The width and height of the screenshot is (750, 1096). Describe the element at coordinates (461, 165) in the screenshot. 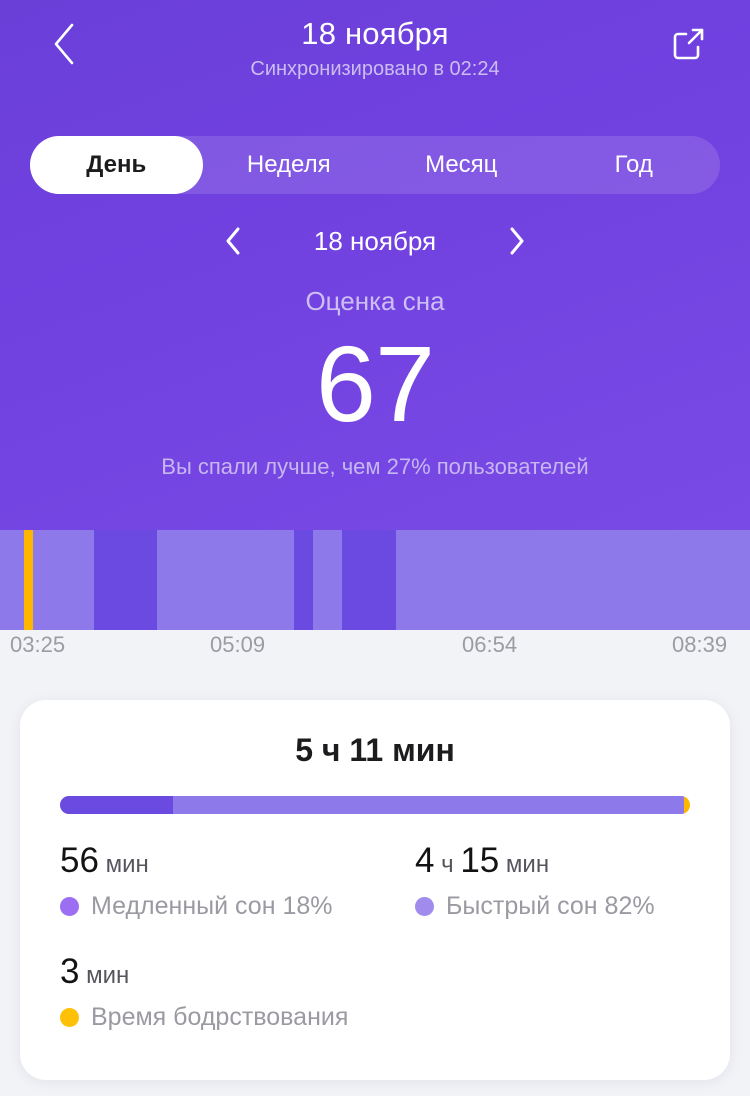

I see `tab-month: Месяц` at that location.